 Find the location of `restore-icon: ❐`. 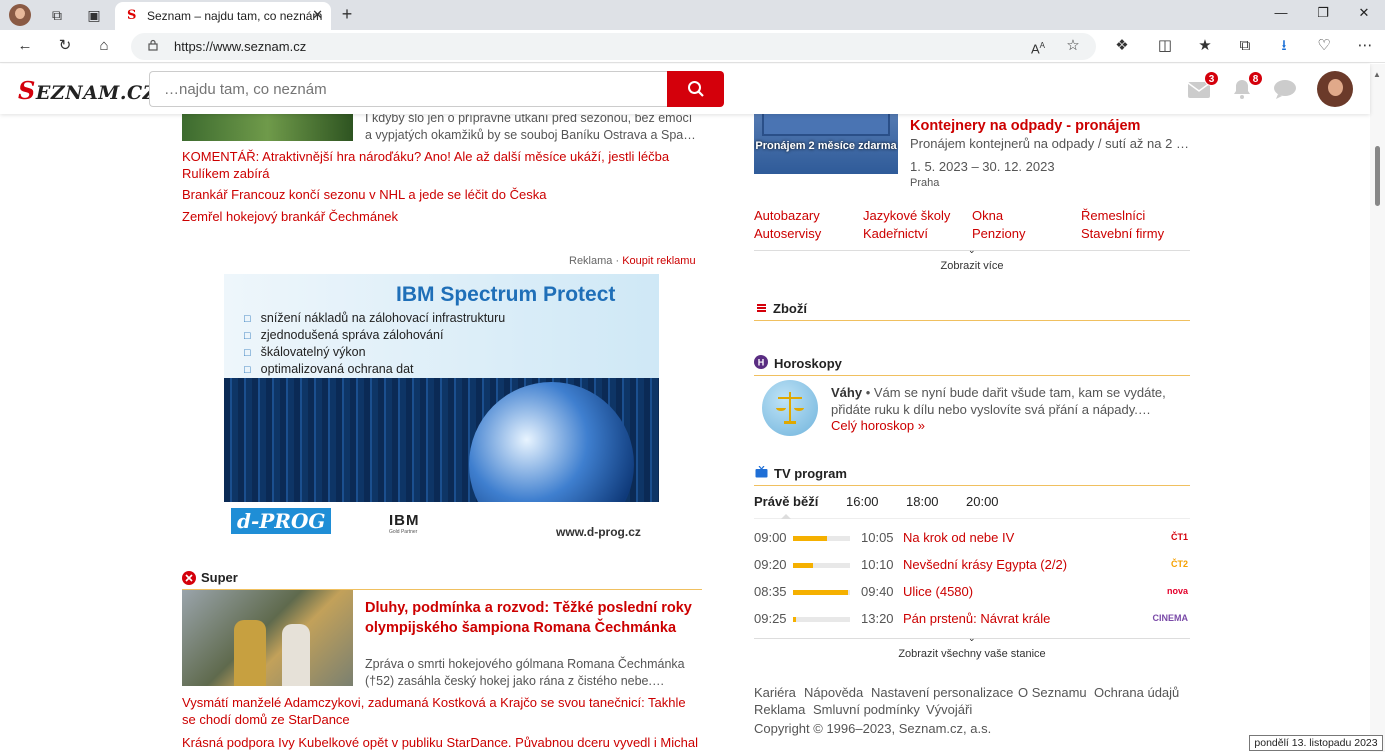

restore-icon: ❐ is located at coordinates (1323, 13).